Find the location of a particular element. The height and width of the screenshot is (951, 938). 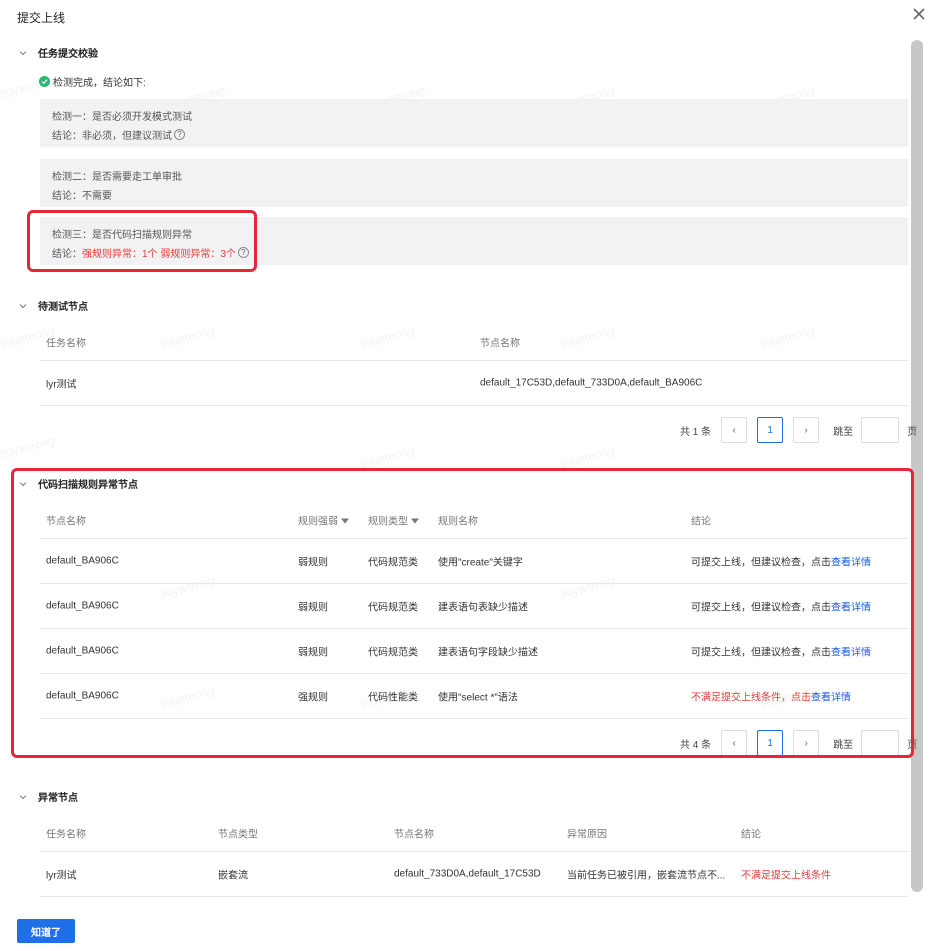

prev-page-button: ‹ is located at coordinates (734, 430).